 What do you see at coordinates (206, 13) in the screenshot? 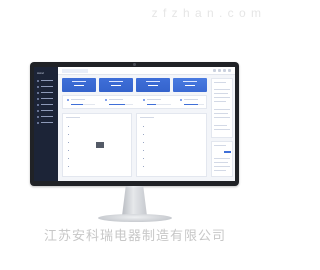
I see `site-watermark: z f z h a n . c o m` at bounding box center [206, 13].